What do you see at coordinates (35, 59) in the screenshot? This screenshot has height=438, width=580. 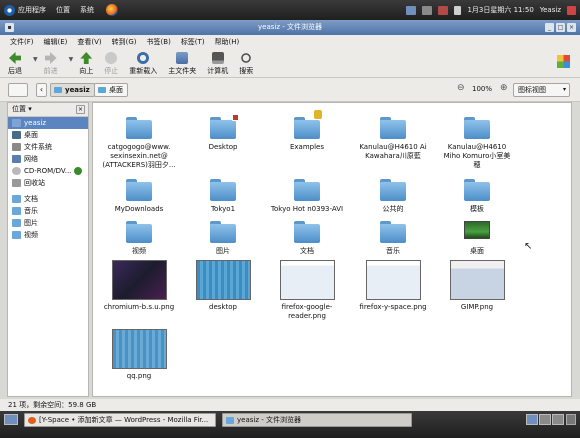 I see `back-history-dropdown: ▼` at bounding box center [35, 59].